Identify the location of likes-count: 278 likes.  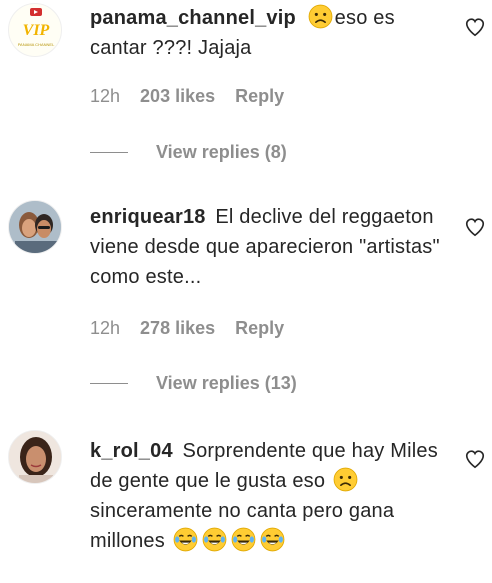
(177, 328).